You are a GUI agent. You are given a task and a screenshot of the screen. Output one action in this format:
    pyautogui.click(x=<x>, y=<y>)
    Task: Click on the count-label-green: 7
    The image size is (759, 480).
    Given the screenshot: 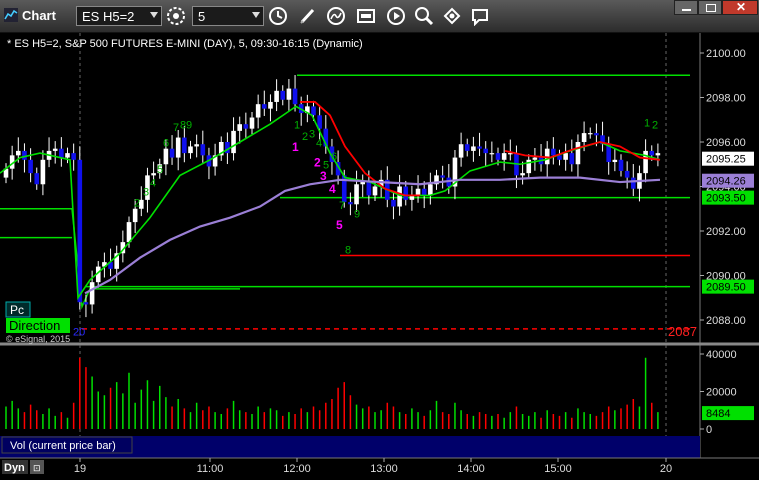 What is the action you would take?
    pyautogui.click(x=342, y=206)
    